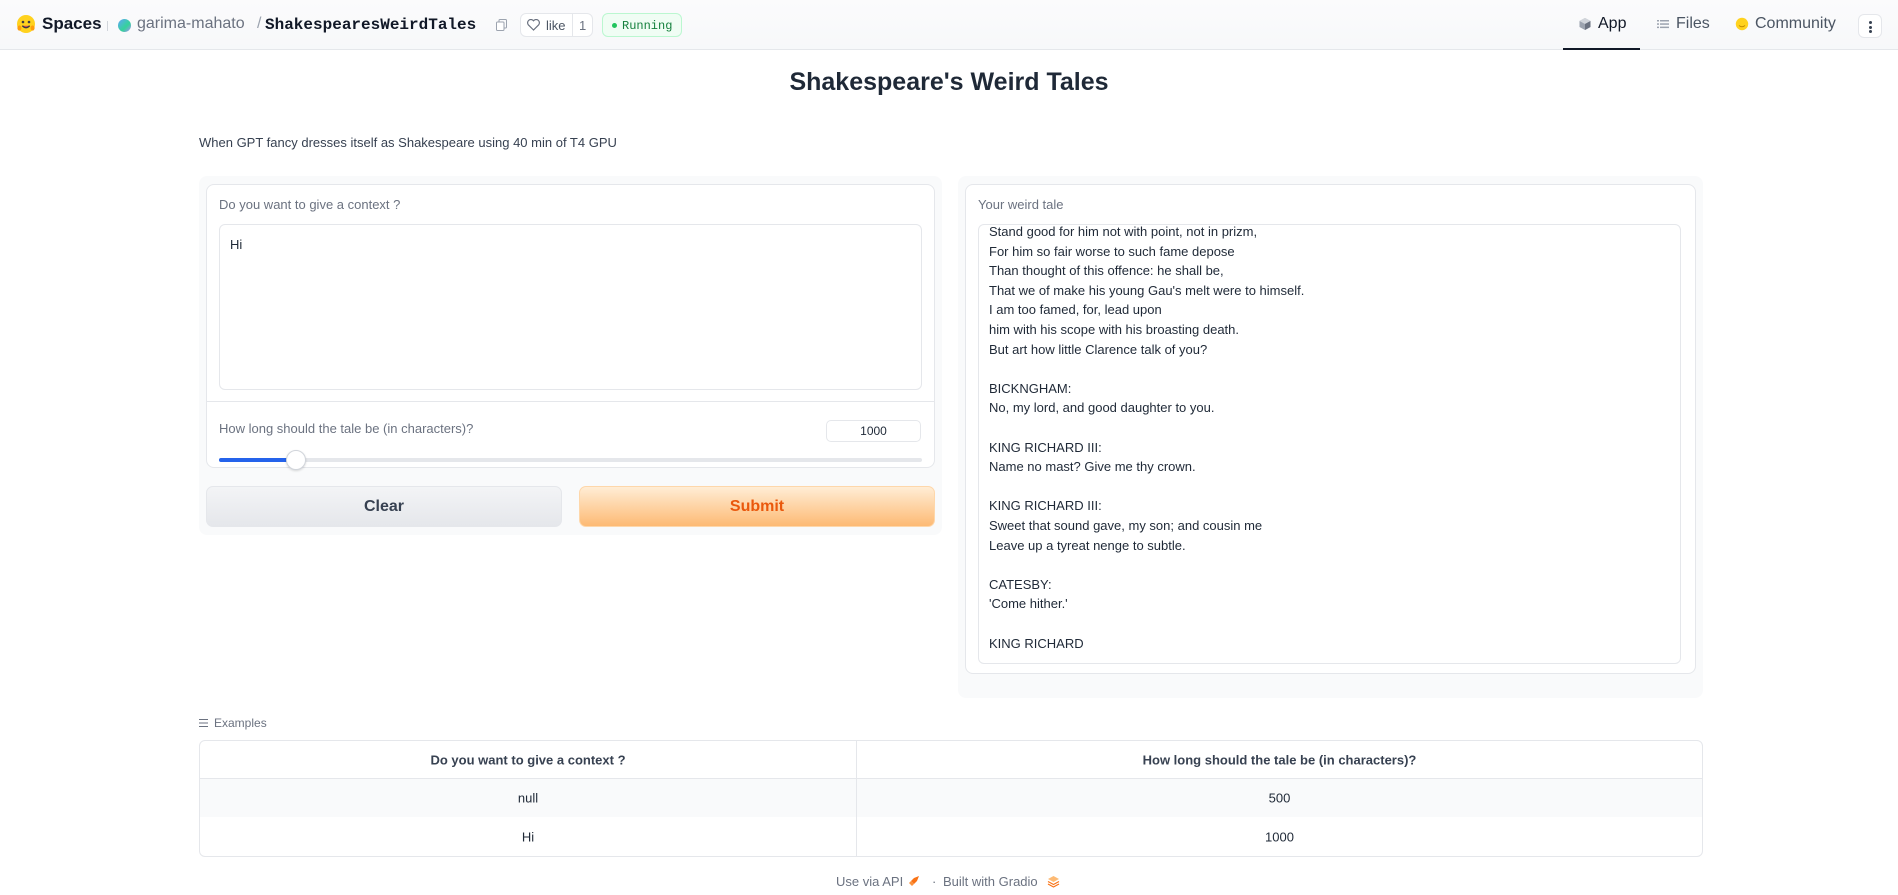 This screenshot has height=895, width=1898. What do you see at coordinates (869, 881) in the screenshot?
I see `use-via-api-link: Use via API` at bounding box center [869, 881].